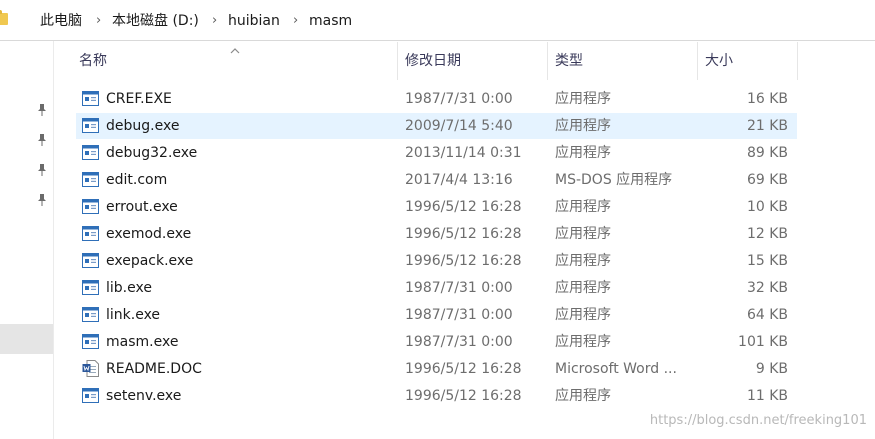  What do you see at coordinates (254, 21) in the screenshot?
I see `breadcrumb-huibian: huibian` at bounding box center [254, 21].